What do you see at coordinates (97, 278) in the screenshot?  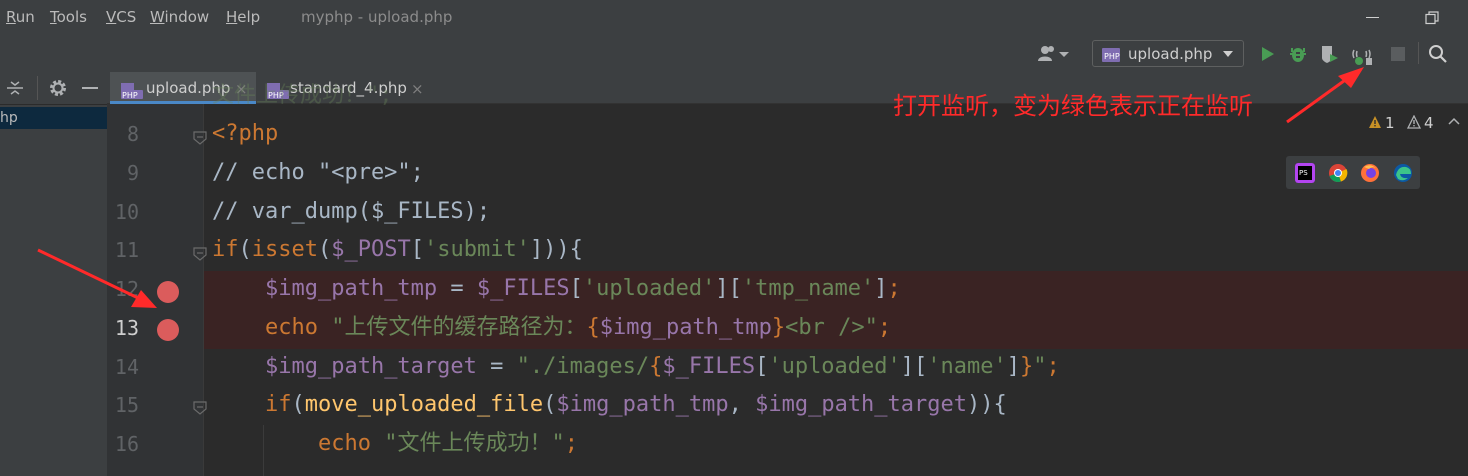 I see `arrow-to-breakpoint` at bounding box center [97, 278].